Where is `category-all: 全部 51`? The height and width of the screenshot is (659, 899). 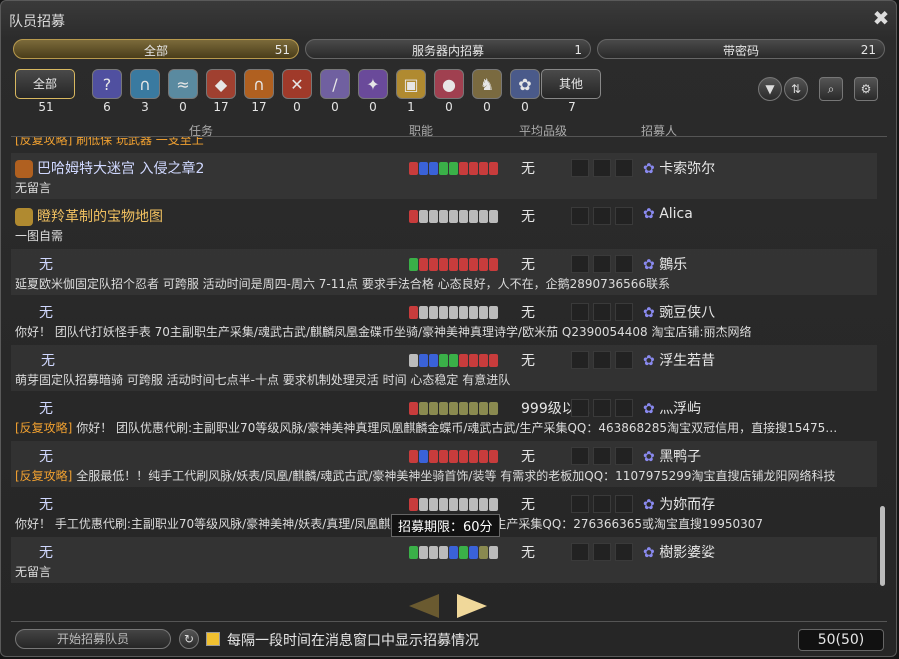 category-all: 全部 51 is located at coordinates (46, 93).